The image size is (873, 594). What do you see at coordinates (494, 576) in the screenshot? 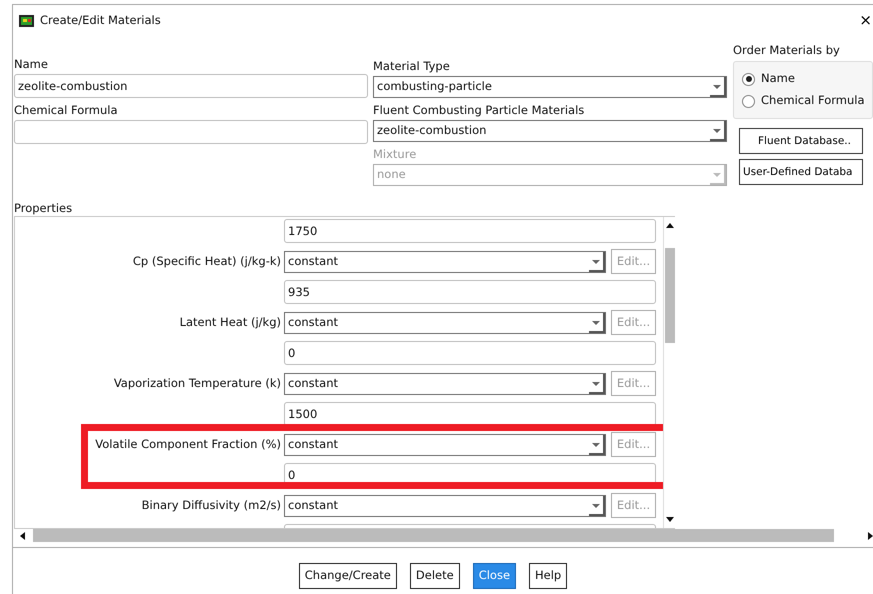
I see `dialog-button: Close` at bounding box center [494, 576].